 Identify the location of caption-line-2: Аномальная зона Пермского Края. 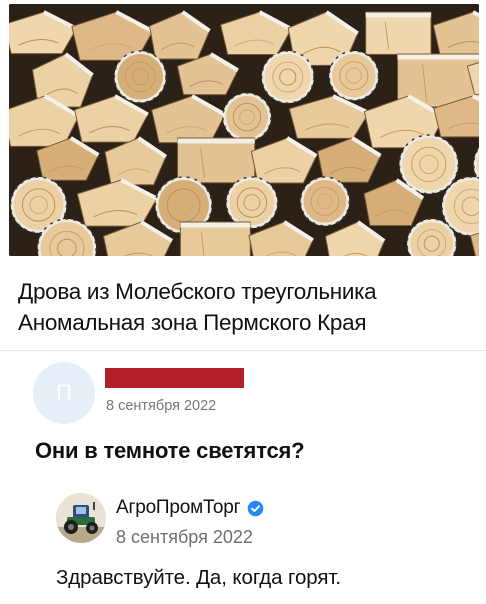
(192, 322).